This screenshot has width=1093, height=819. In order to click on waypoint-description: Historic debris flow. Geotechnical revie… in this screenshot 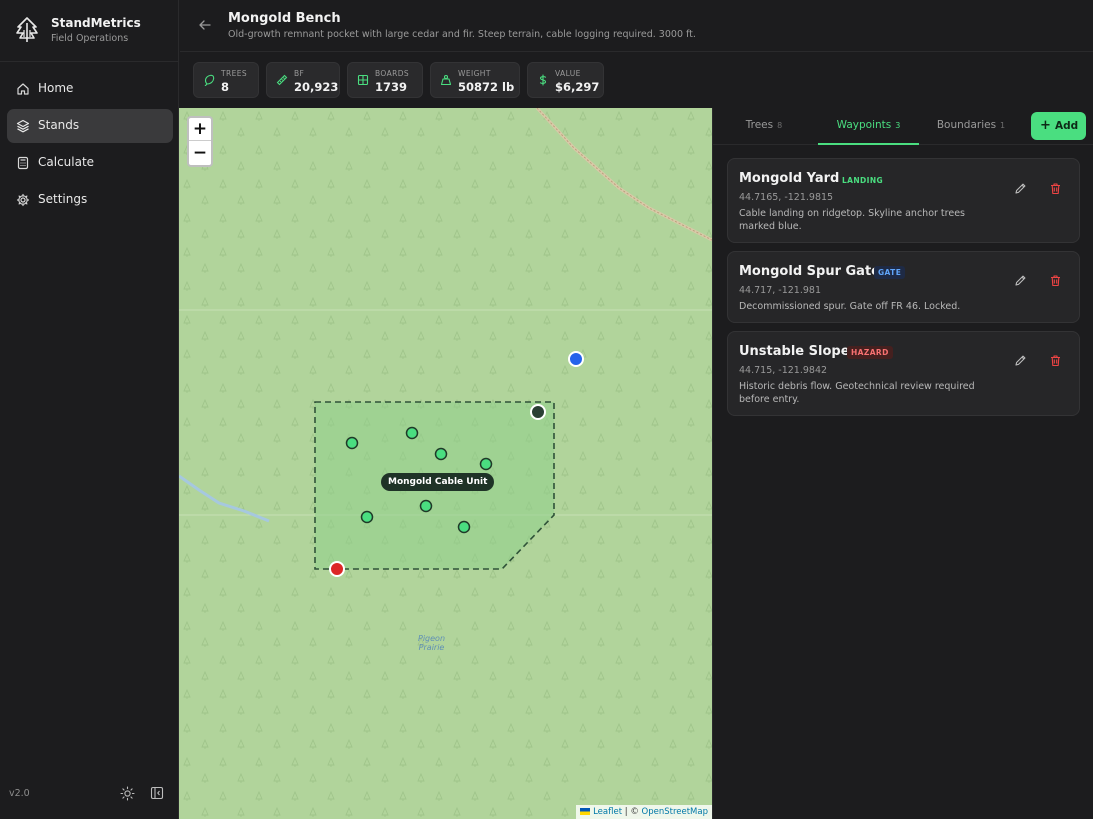, I will do `click(857, 393)`.